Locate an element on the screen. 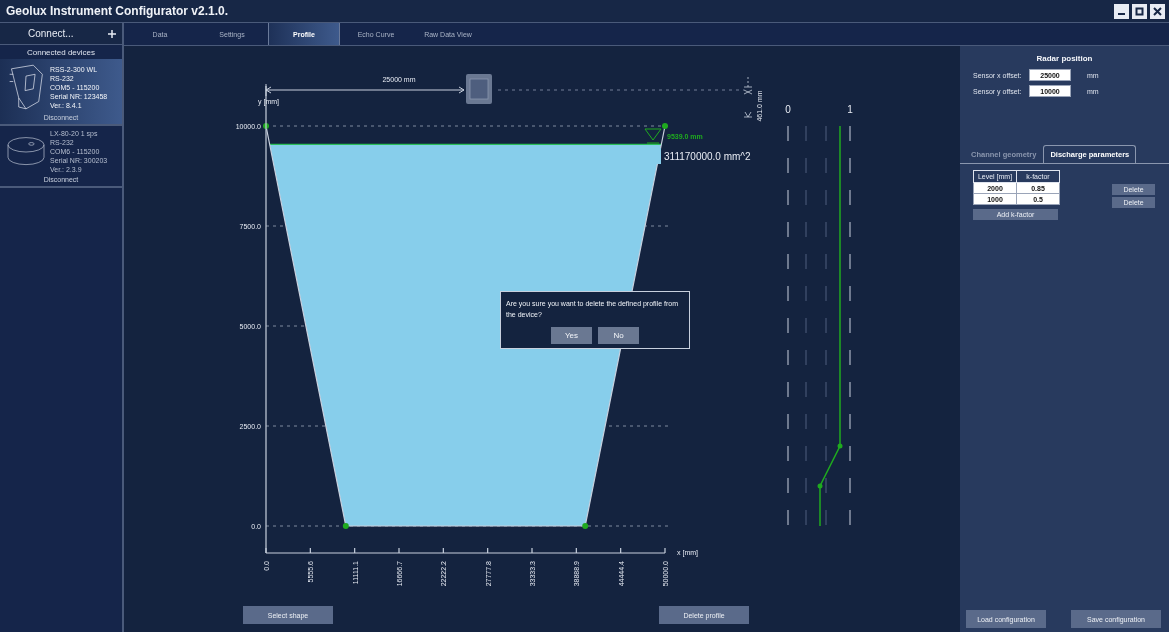 This screenshot has width=1169, height=632. meter-scale-label: 0 is located at coordinates (788, 109).